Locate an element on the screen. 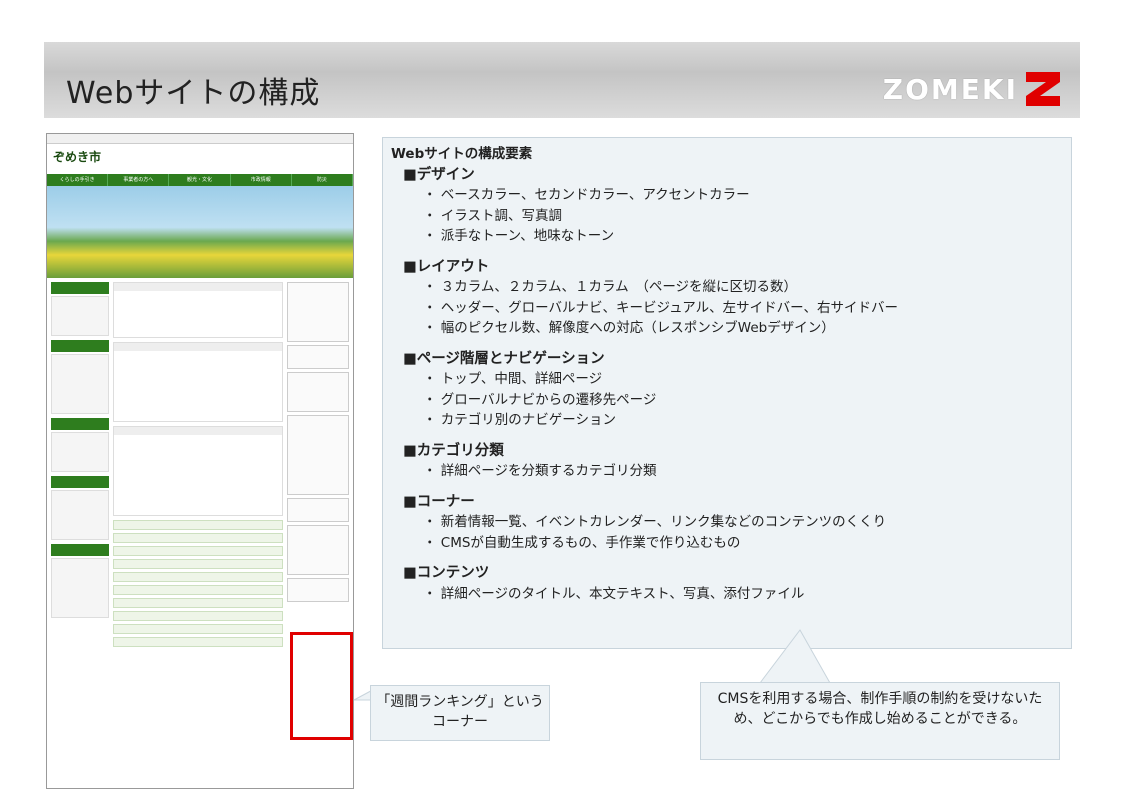 The image size is (1122, 794). section-title: ■コンテンツ is located at coordinates (446, 573).